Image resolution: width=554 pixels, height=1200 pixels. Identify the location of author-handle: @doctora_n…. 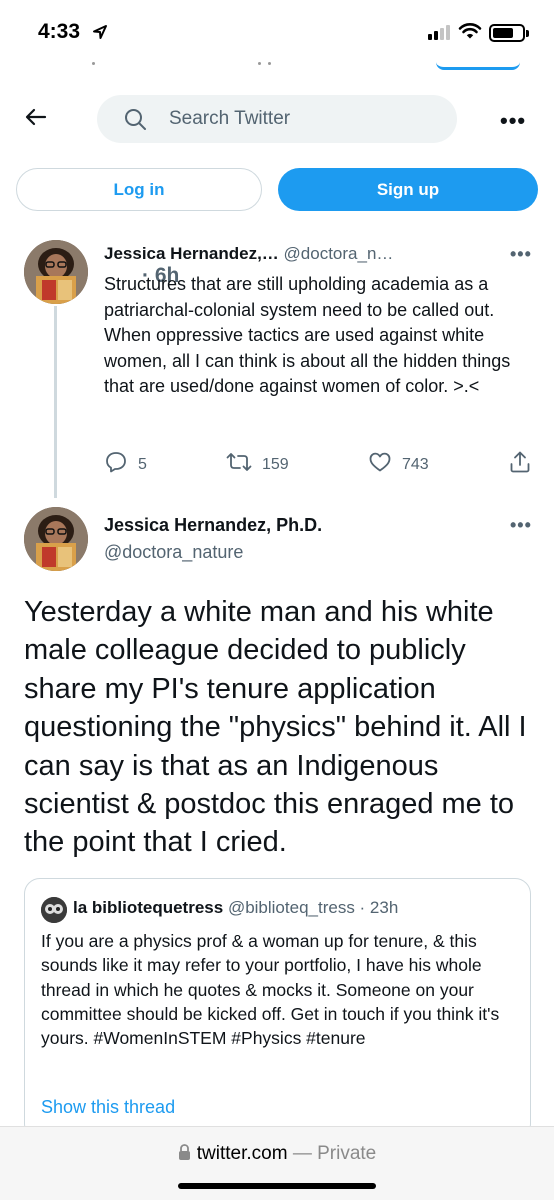
(339, 253).